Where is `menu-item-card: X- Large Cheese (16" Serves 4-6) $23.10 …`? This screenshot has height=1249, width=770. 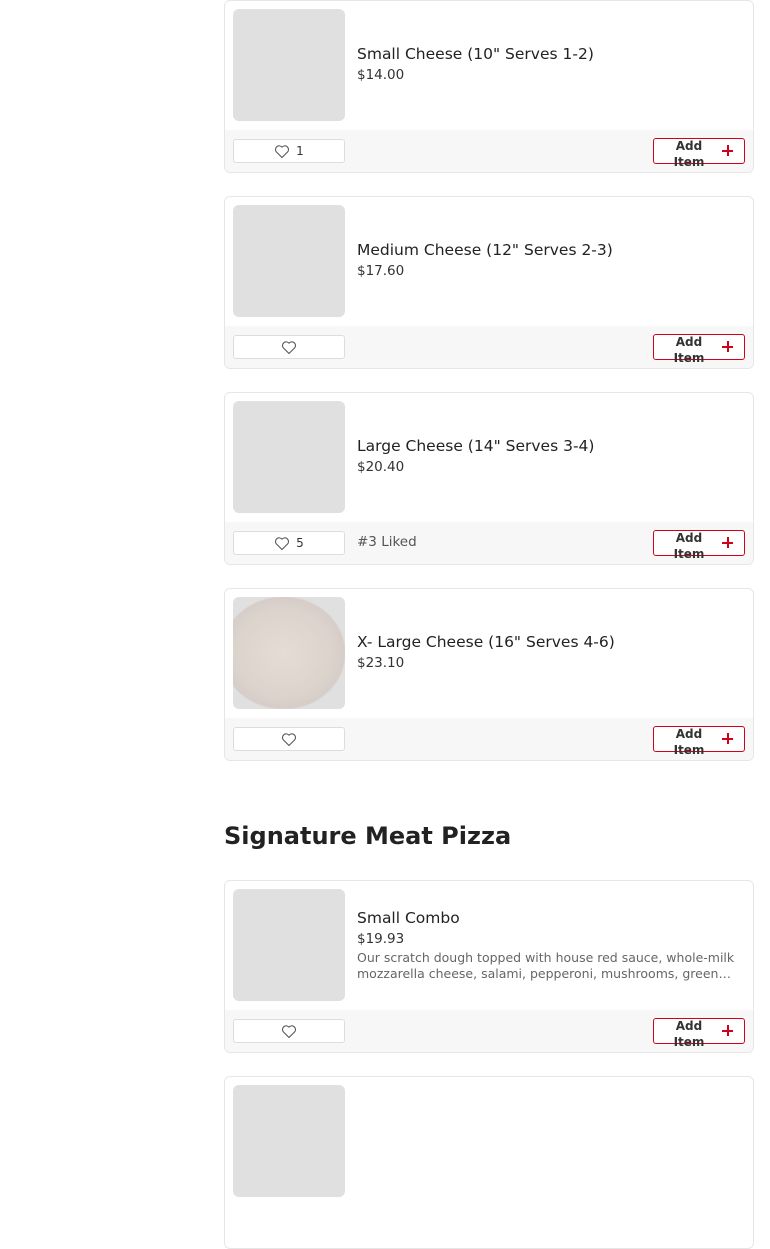 menu-item-card: X- Large Cheese (16" Serves 4-6) $23.10 … is located at coordinates (489, 674).